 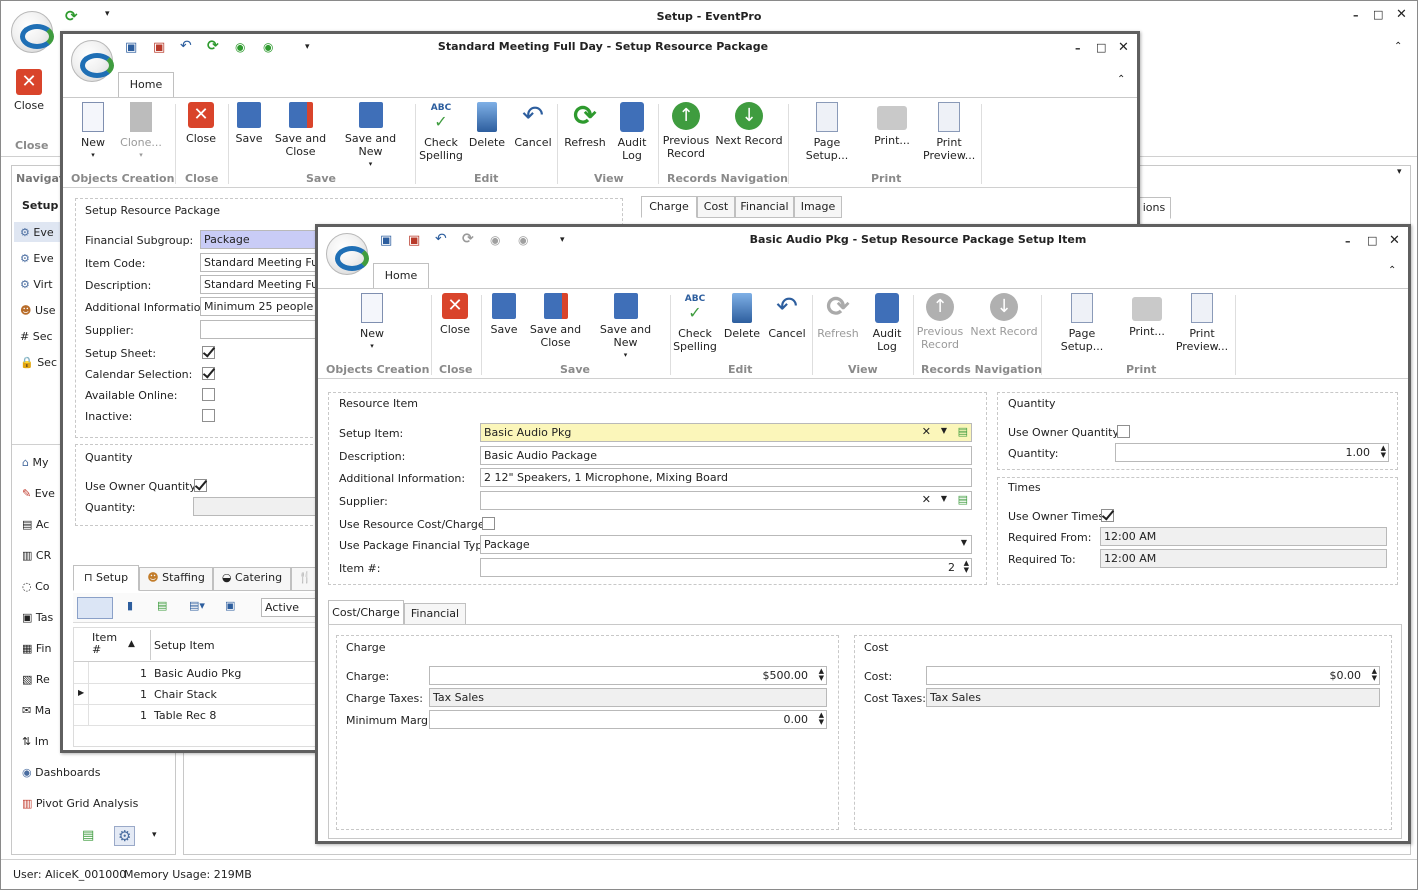 I want to click on tab-cost: Cost, so click(x=716, y=207).